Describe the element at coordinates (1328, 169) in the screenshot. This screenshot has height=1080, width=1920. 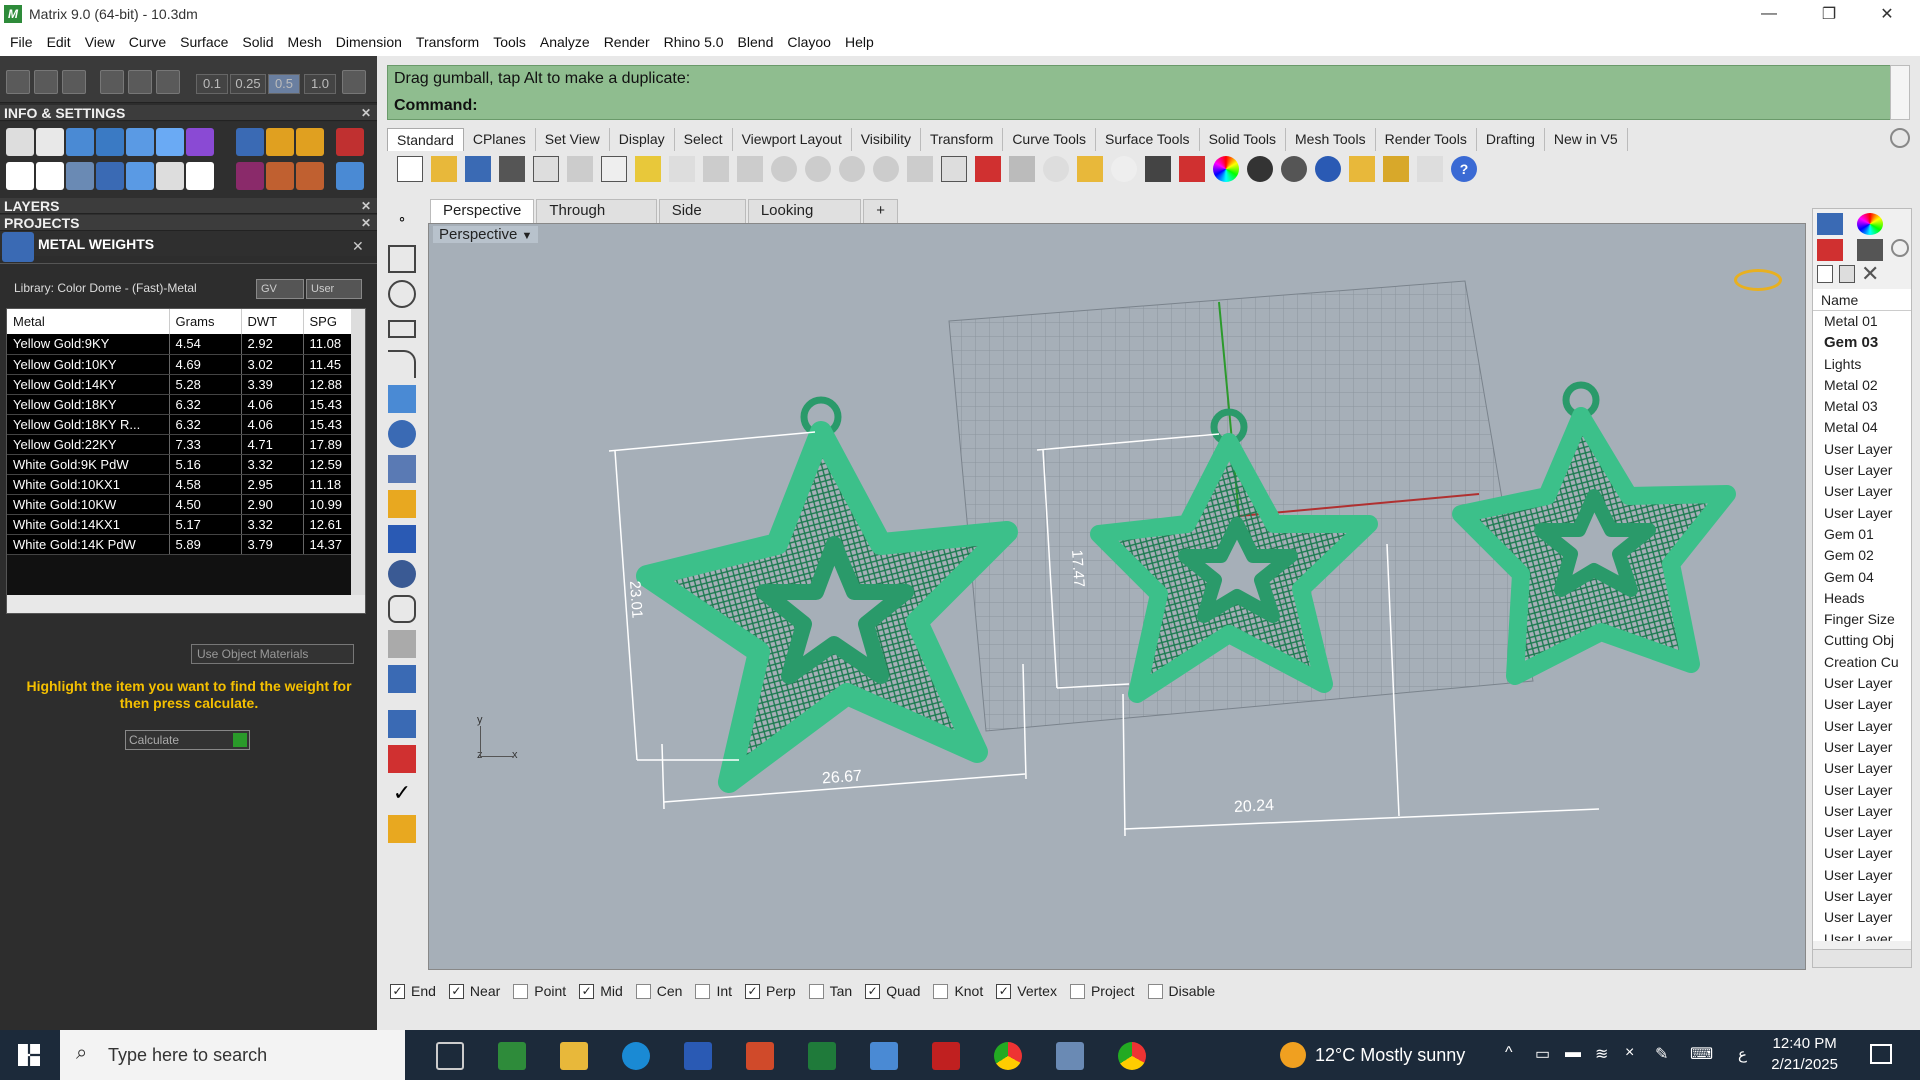
I see `material-icon` at that location.